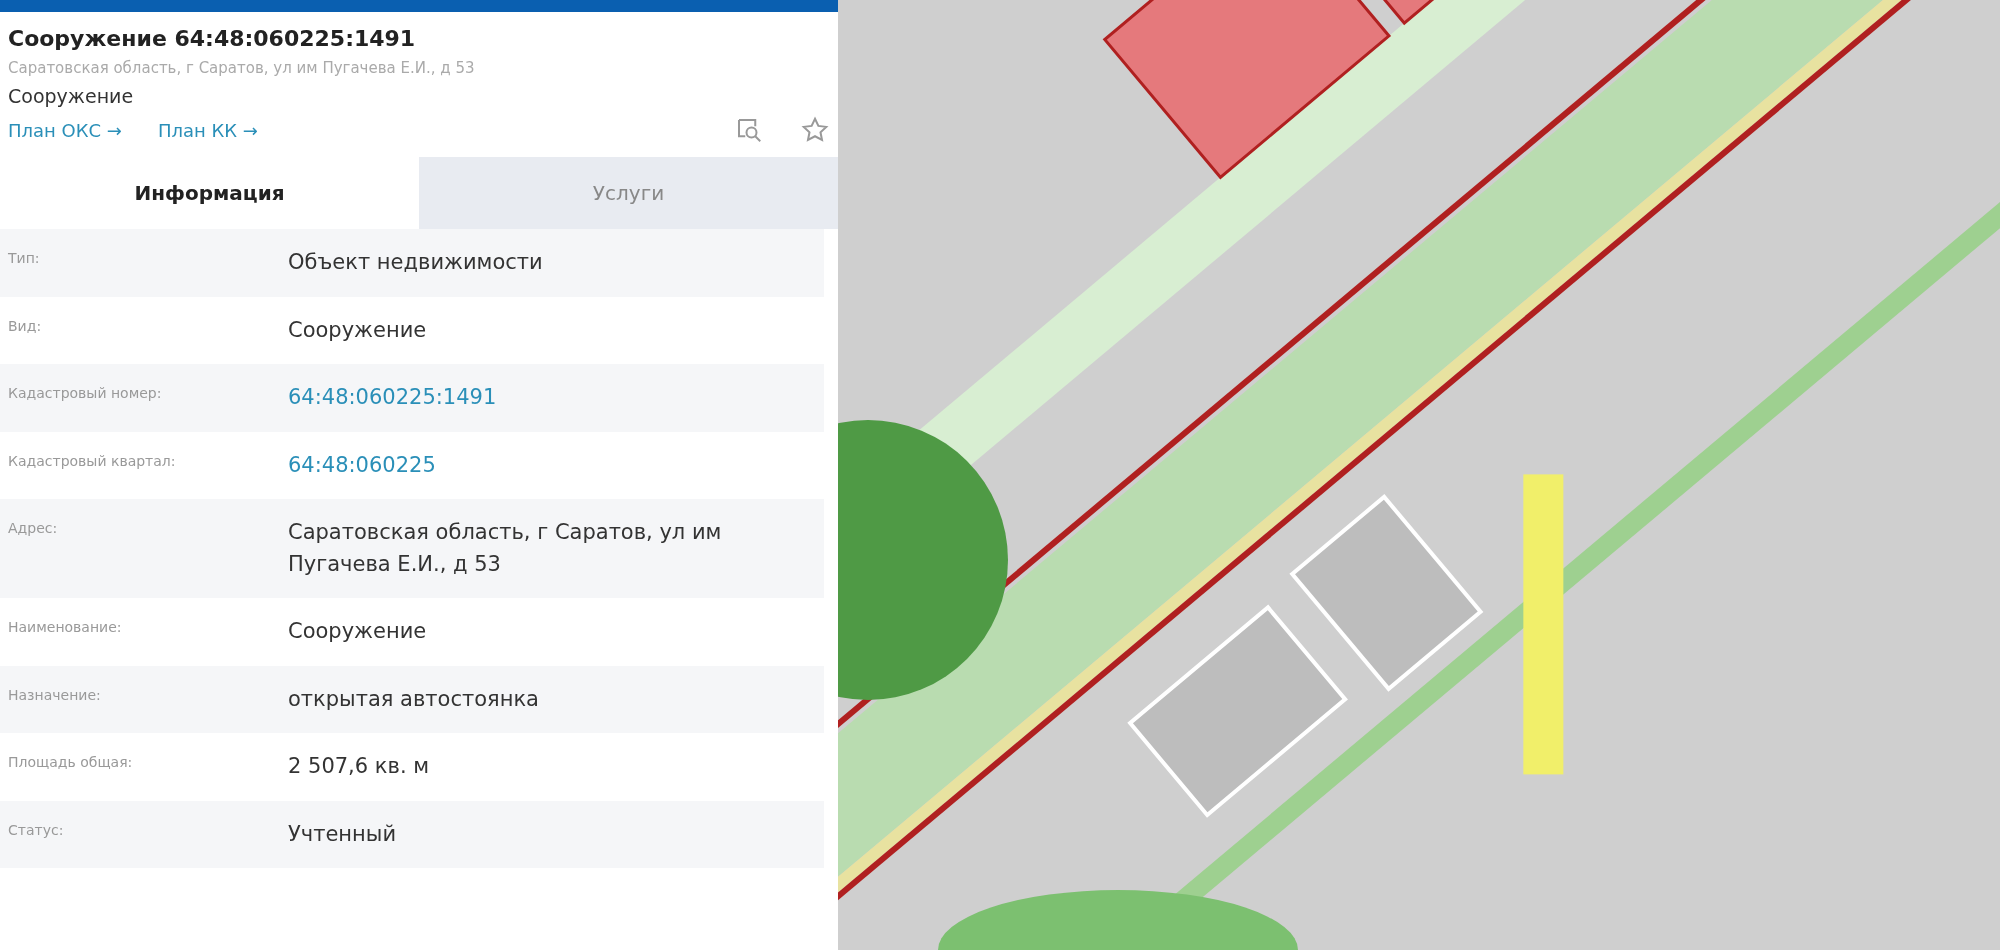 Image resolution: width=2000 pixels, height=950 pixels. Describe the element at coordinates (362, 465) in the screenshot. I see `field-link: 64:48:060225` at that location.